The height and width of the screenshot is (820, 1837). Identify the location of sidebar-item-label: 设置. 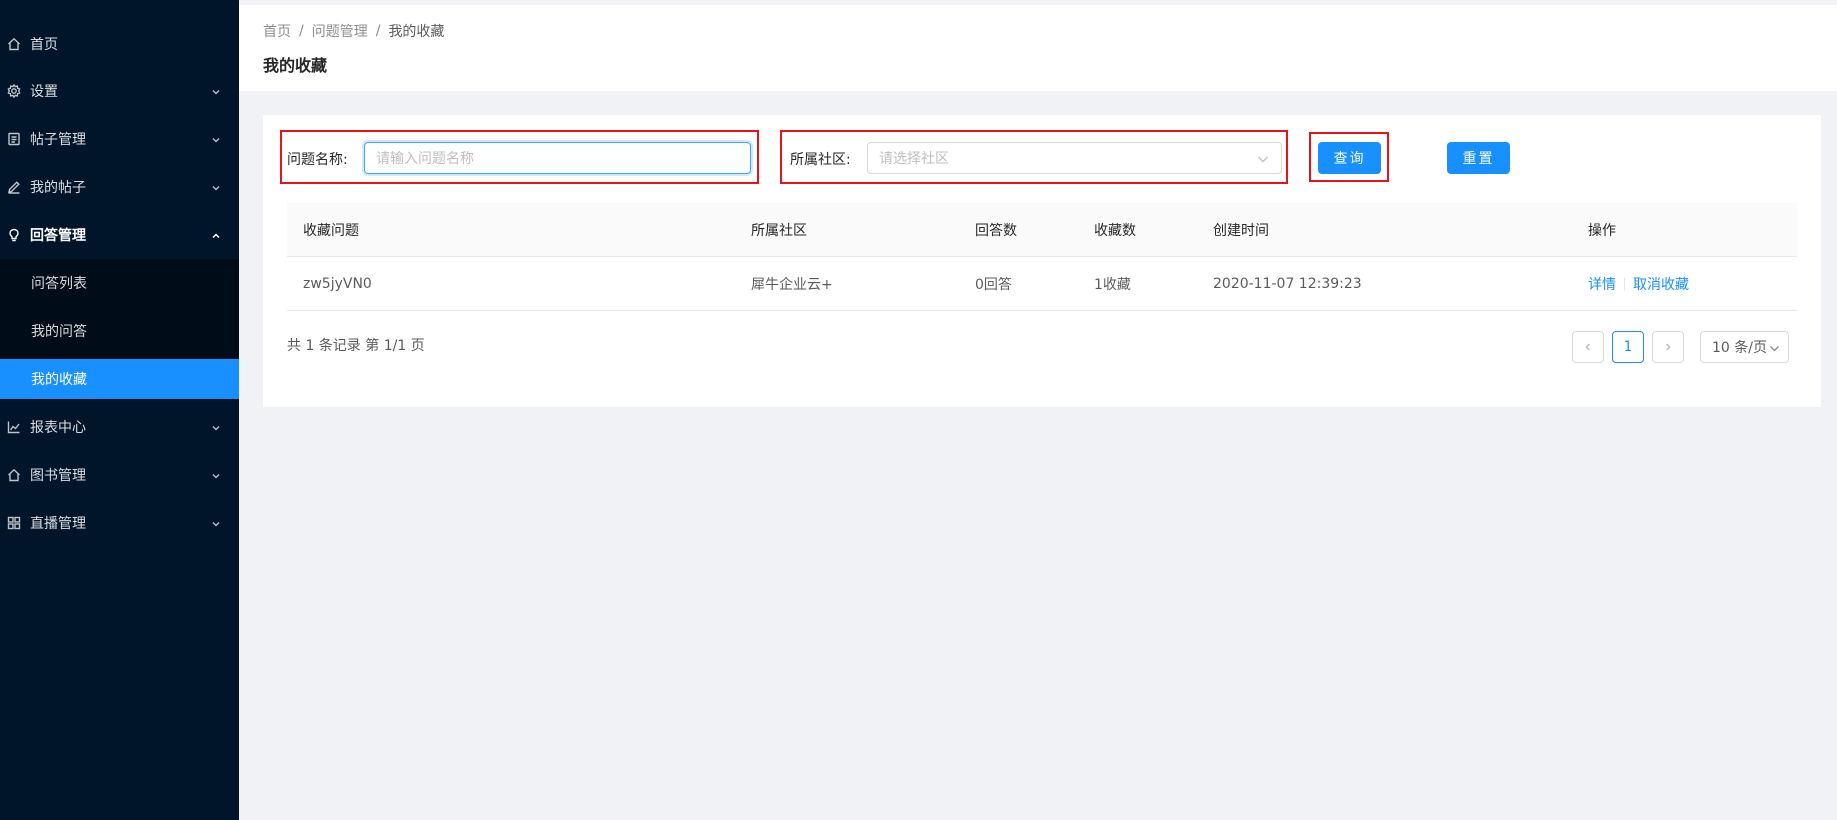
(44, 92).